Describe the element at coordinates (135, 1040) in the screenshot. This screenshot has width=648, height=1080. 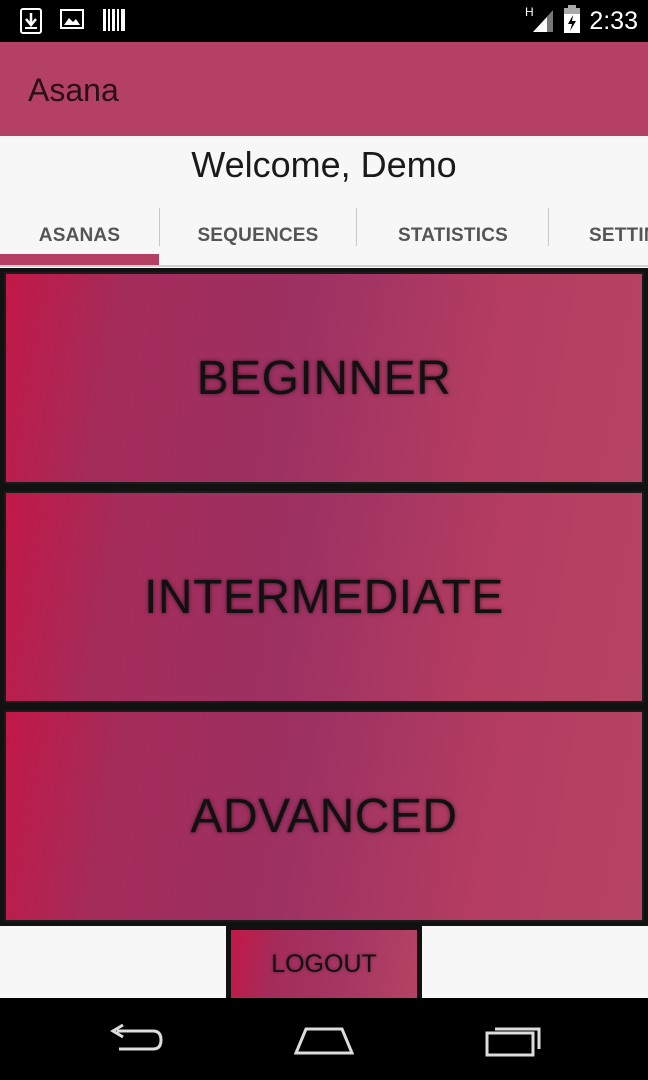
I see `back-icon` at that location.